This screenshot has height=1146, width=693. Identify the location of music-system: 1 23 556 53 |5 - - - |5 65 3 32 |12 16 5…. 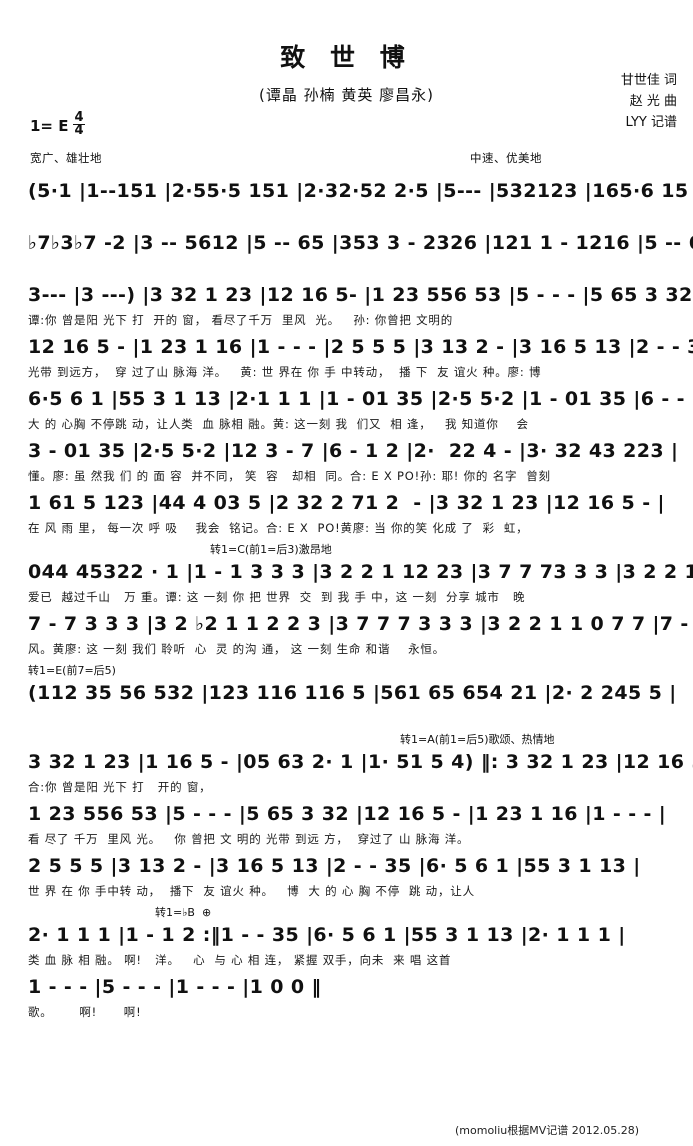
(346, 824).